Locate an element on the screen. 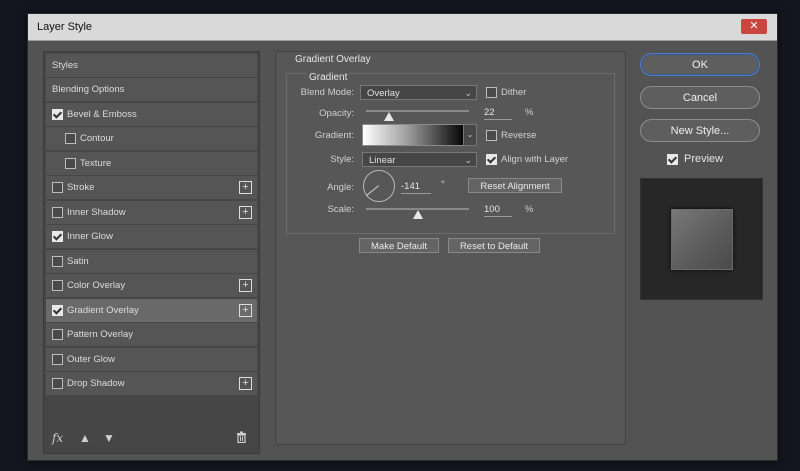 This screenshot has height=471, width=800. sidebar-item-label: Color Overlay is located at coordinates (96, 285).